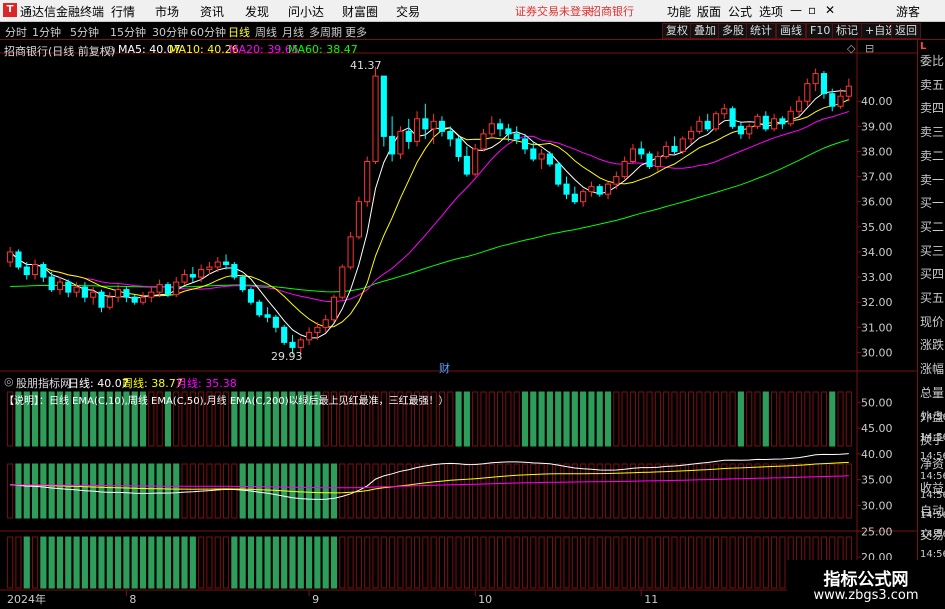  I want to click on menu-item-markets: 市场, so click(167, 11).